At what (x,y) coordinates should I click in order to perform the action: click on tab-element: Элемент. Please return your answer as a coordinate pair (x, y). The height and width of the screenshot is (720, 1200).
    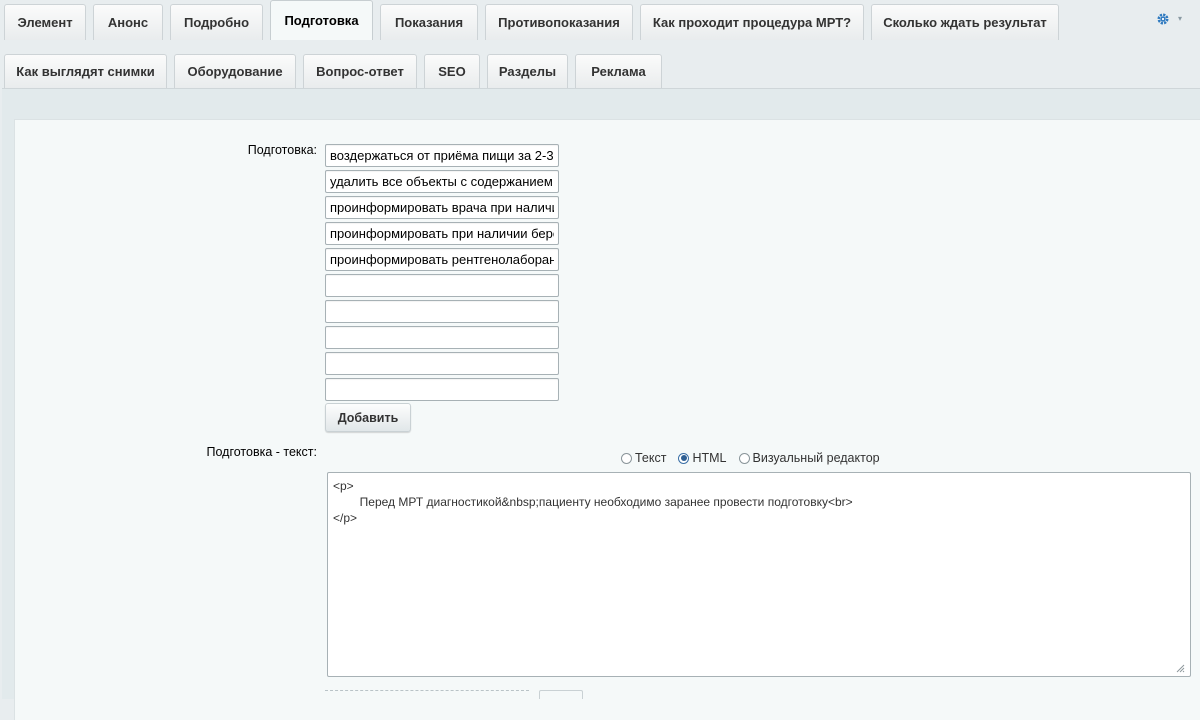
    Looking at the image, I should click on (45, 22).